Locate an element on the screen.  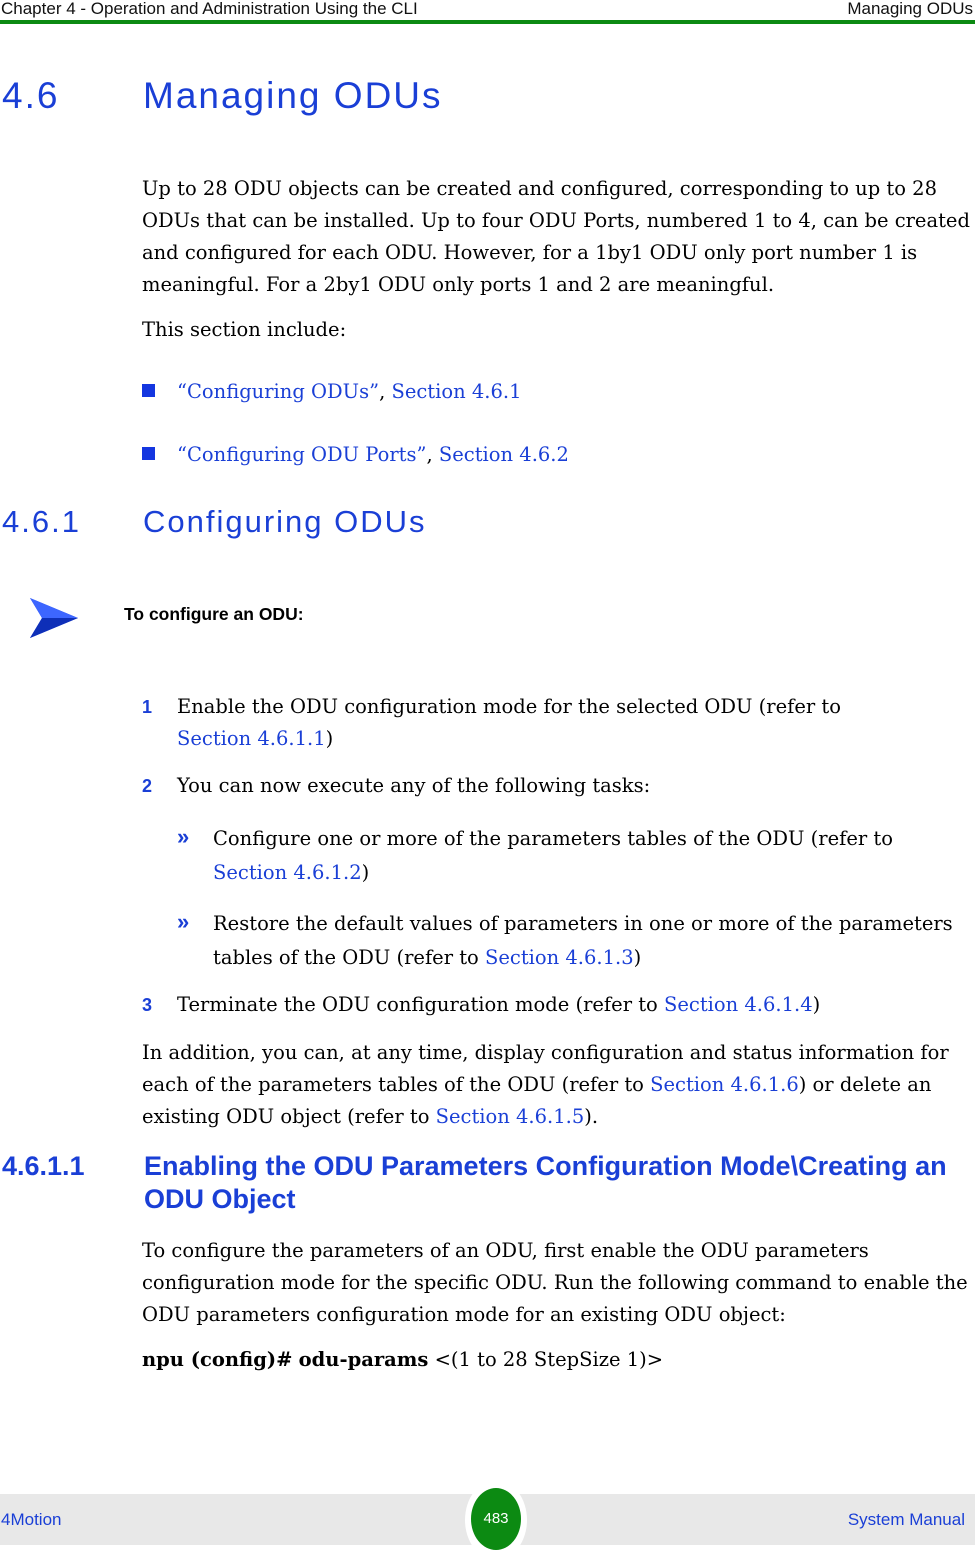
step-number: 1 is located at coordinates (147, 707).